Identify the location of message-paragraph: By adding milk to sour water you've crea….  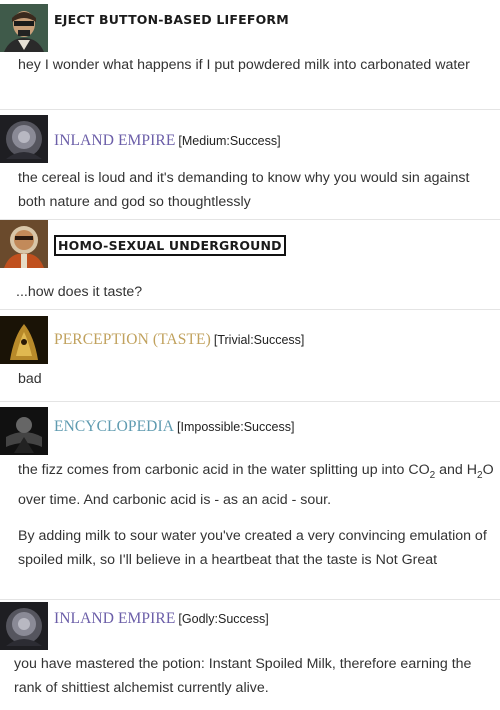
(252, 547).